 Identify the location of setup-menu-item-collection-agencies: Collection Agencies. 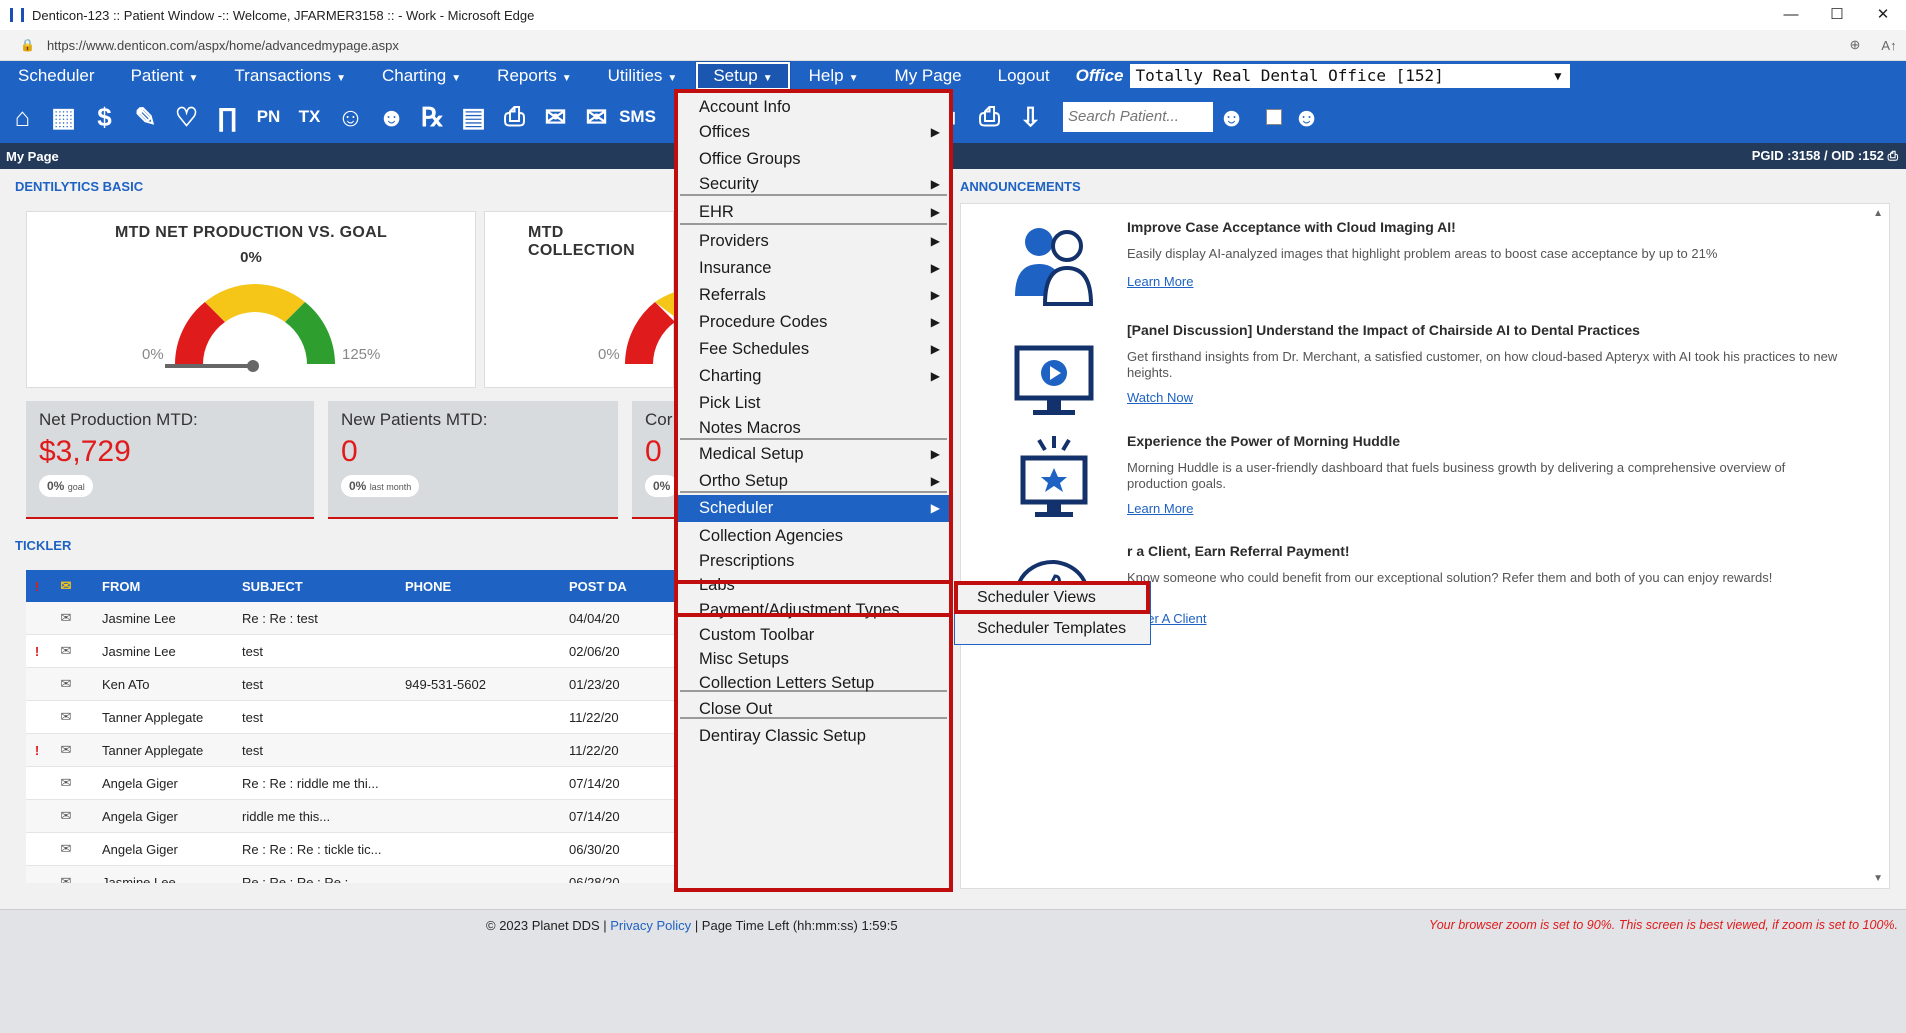
(813, 536).